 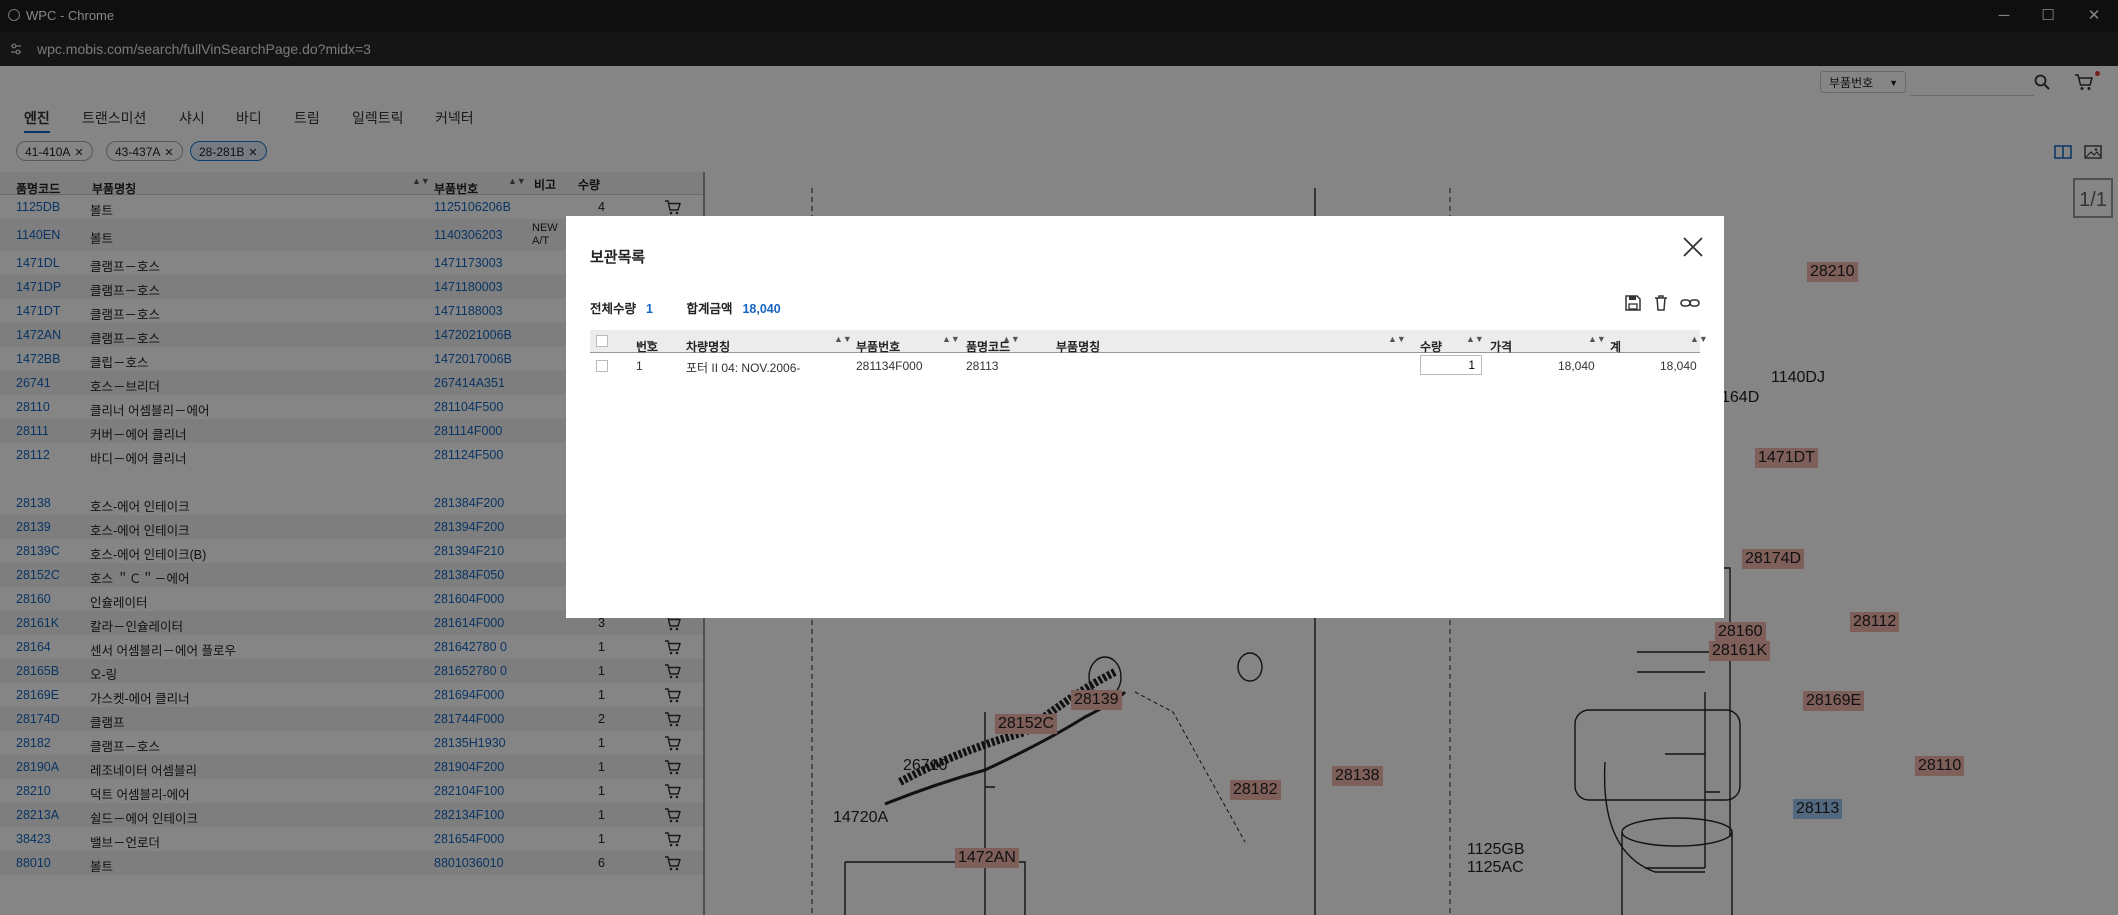 I want to click on close-icon, so click(x=1693, y=247).